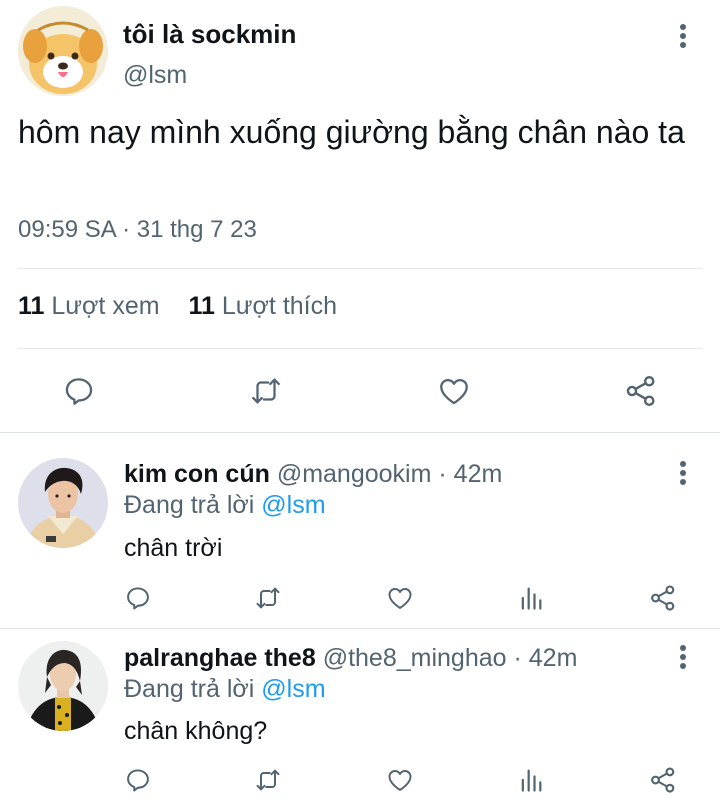 The width and height of the screenshot is (720, 804). I want to click on main-tweet-header: tôi là sockmin @lsm, so click(363, 51).